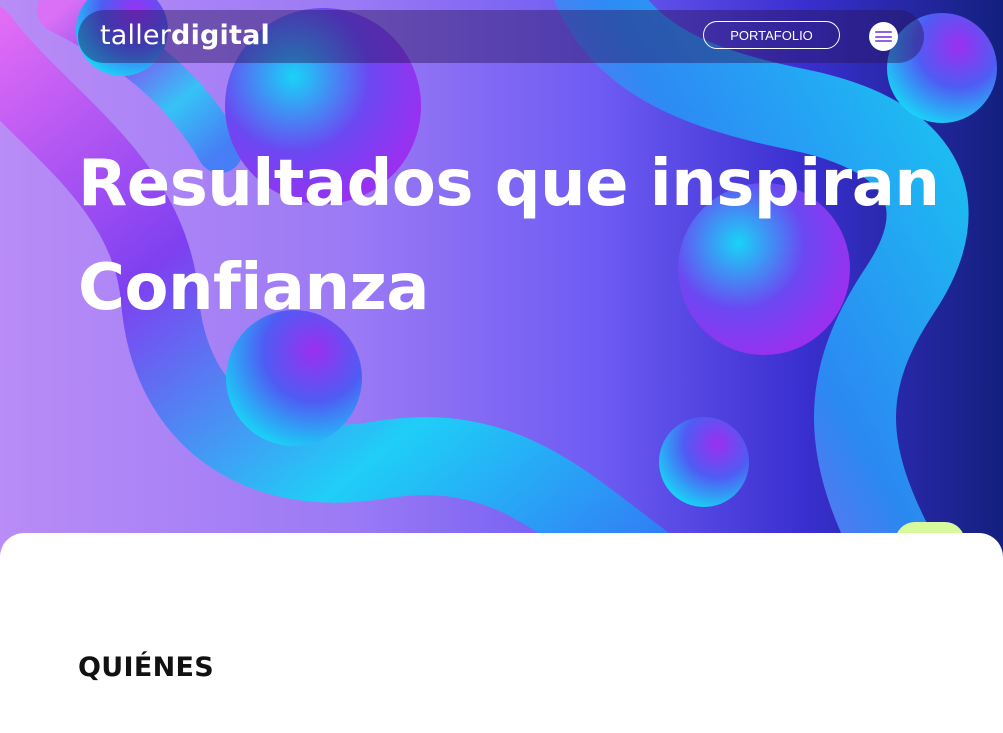  What do you see at coordinates (136, 35) in the screenshot?
I see `logo-text-light: taller` at bounding box center [136, 35].